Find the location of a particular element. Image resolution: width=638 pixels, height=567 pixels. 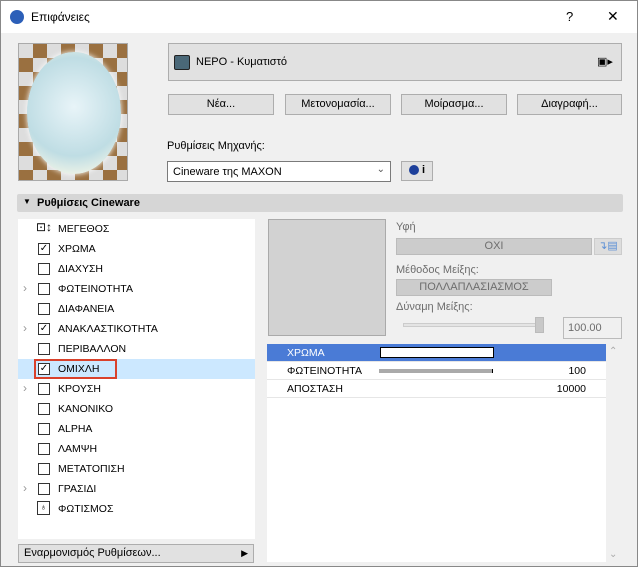

engine-select: Cineware της MAXON ⌄ is located at coordinates (279, 171).